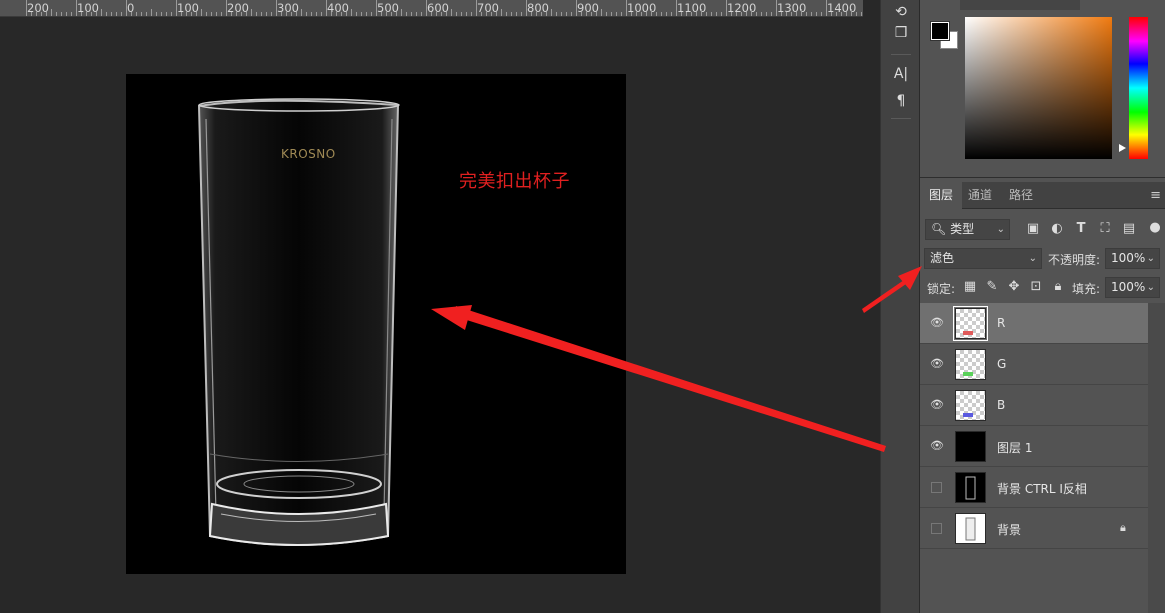 The width and height of the screenshot is (1165, 613). Describe the element at coordinates (514, 181) in the screenshot. I see `annotation-text: 完美扣出杯子` at that location.